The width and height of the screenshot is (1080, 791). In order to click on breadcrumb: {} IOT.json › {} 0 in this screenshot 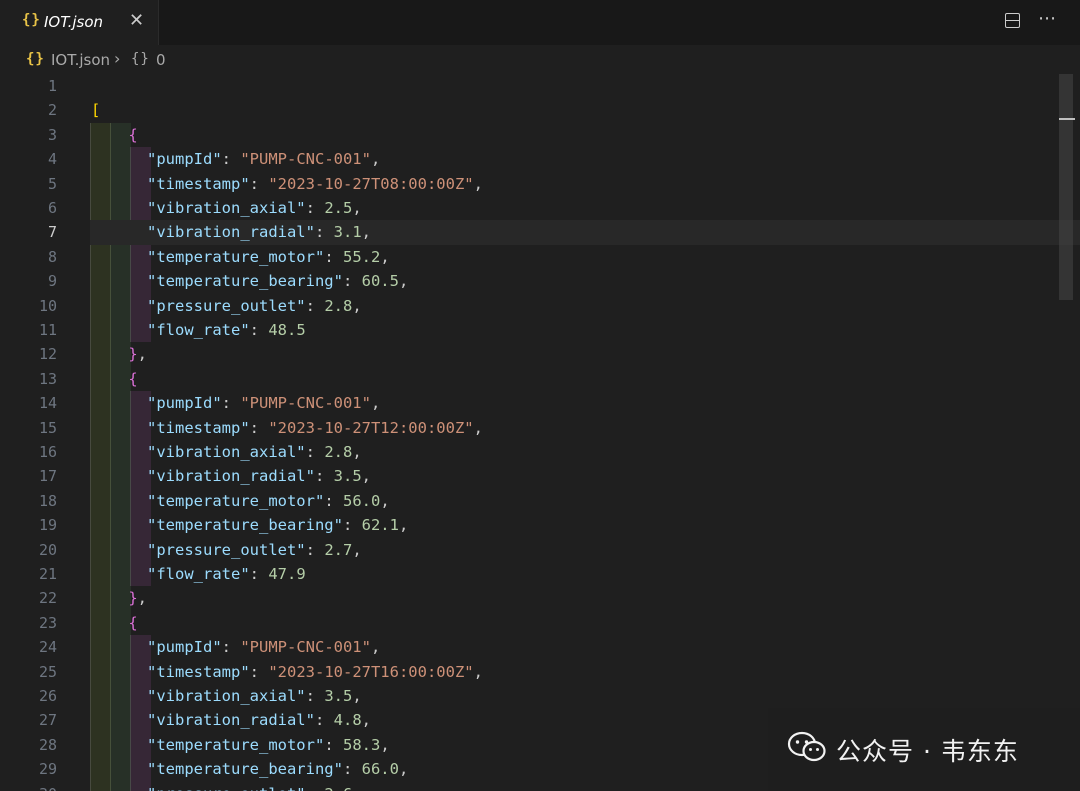, I will do `click(540, 60)`.